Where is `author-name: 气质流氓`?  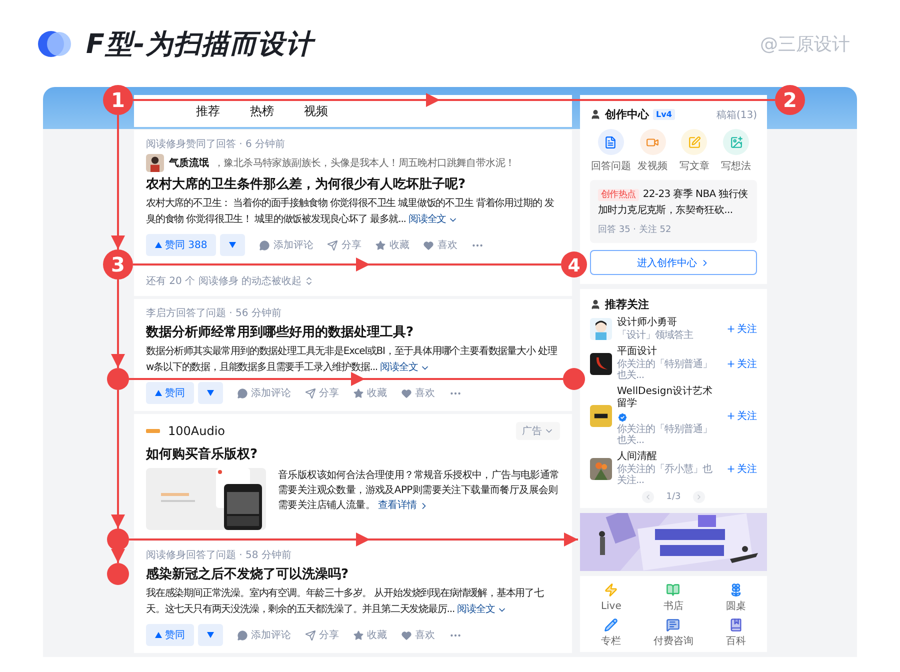 author-name: 气质流氓 is located at coordinates (189, 163).